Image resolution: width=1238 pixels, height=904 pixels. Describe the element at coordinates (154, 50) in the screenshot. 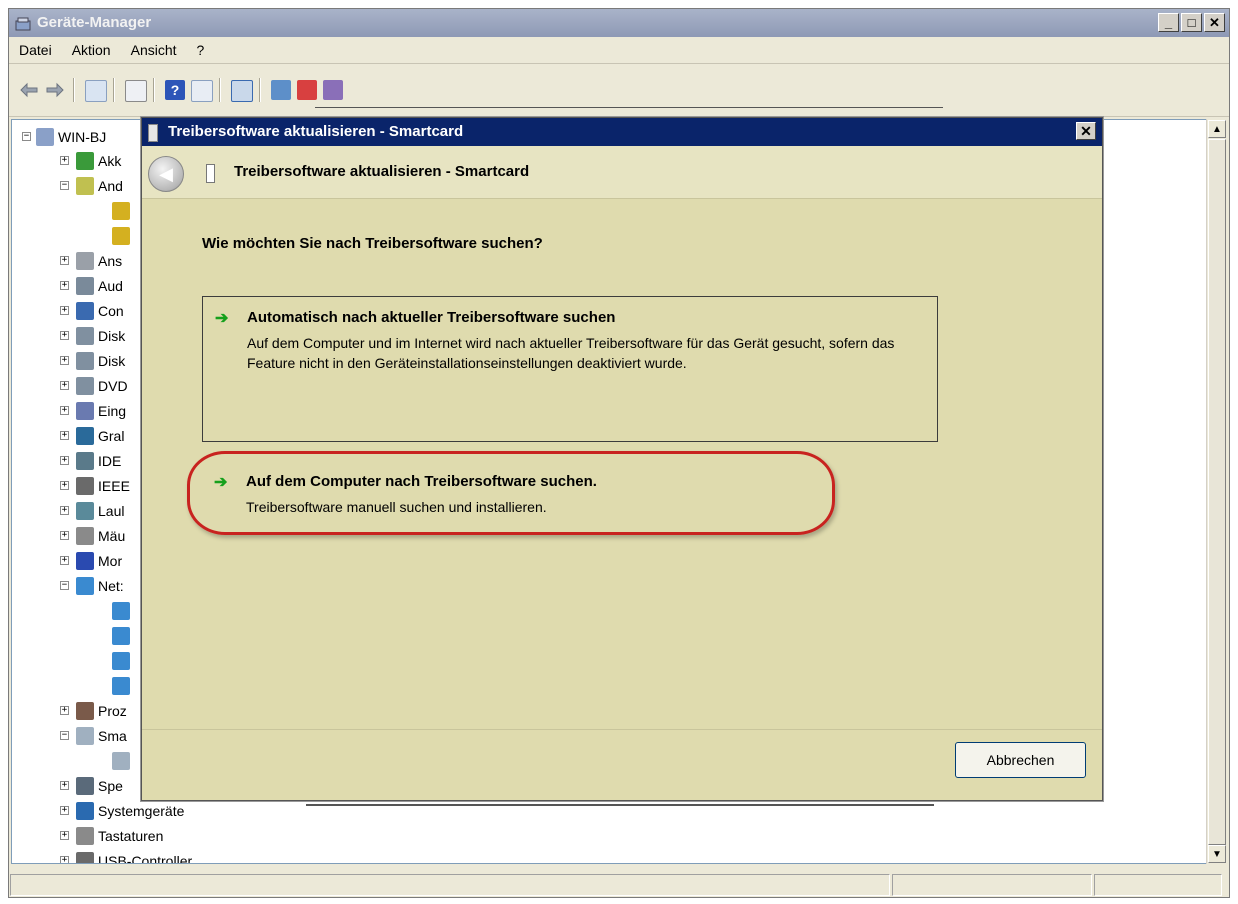

I see `menu-ansicht: Ansicht` at that location.